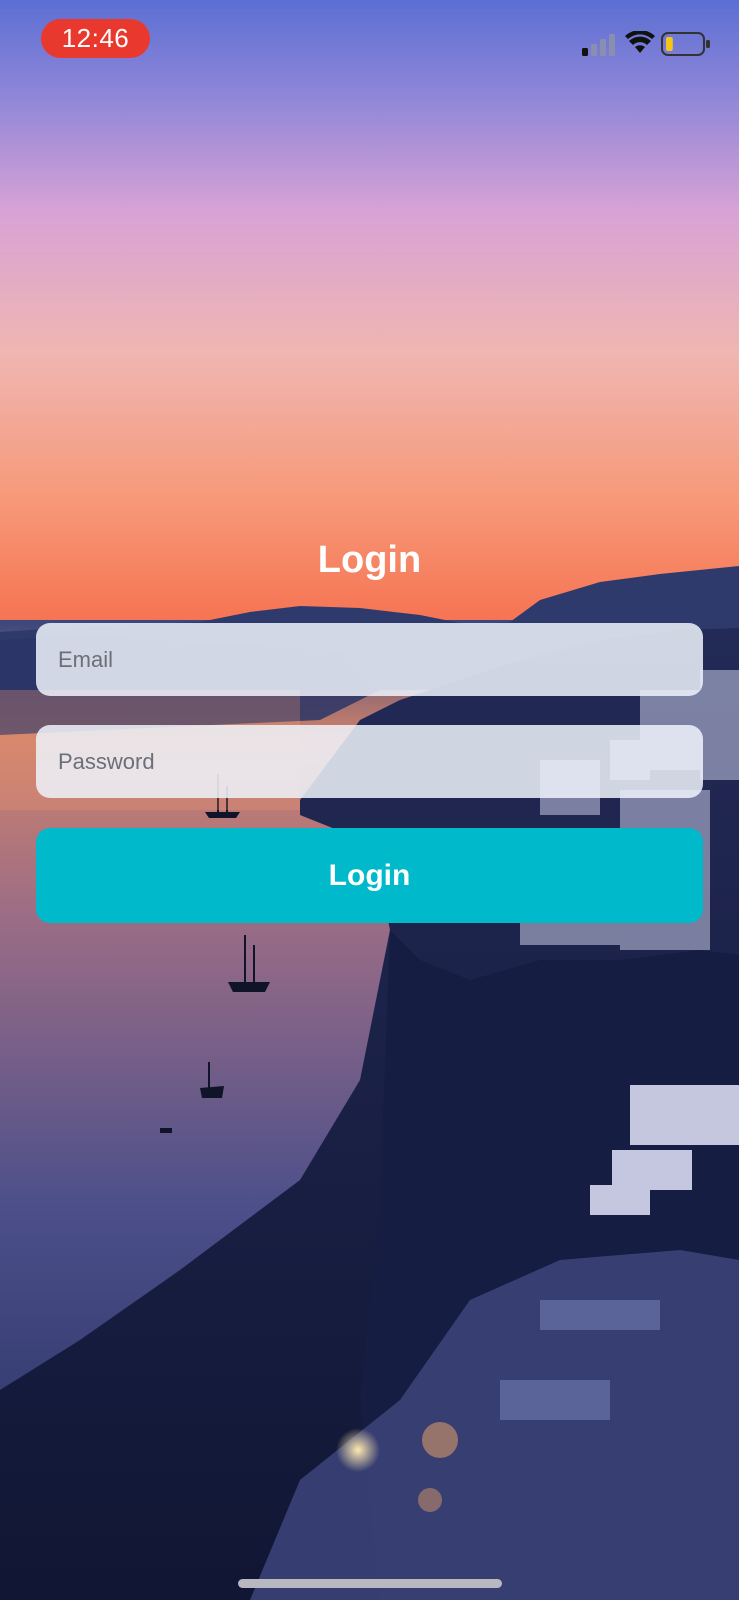 Image resolution: width=739 pixels, height=1600 pixels. Describe the element at coordinates (640, 42) in the screenshot. I see `wifi-icon` at that location.